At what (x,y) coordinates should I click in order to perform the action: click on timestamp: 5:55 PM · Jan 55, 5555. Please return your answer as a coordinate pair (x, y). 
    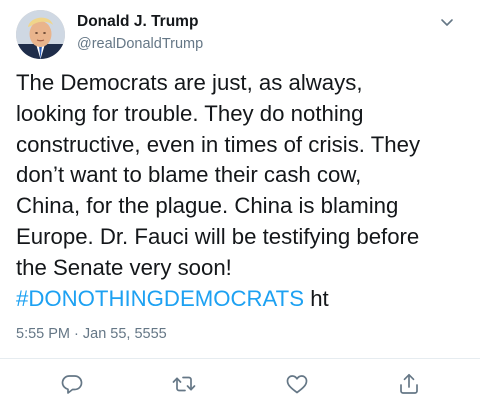
    Looking at the image, I should click on (91, 334).